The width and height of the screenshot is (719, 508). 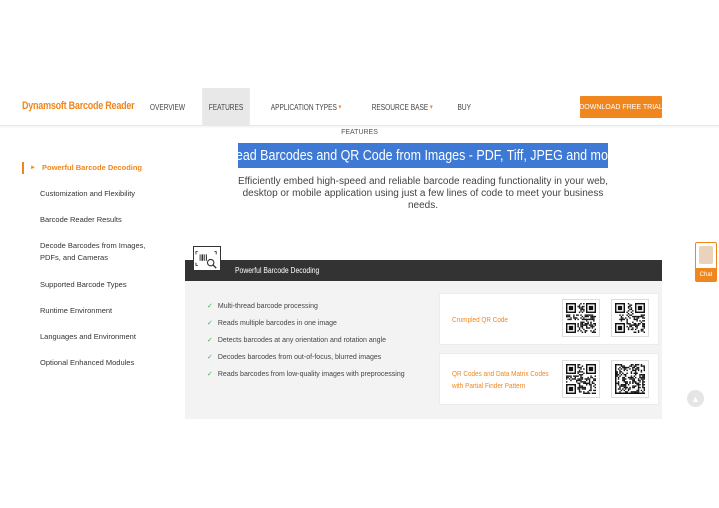 I want to click on chevron-up-icon: ▲, so click(x=695, y=398).